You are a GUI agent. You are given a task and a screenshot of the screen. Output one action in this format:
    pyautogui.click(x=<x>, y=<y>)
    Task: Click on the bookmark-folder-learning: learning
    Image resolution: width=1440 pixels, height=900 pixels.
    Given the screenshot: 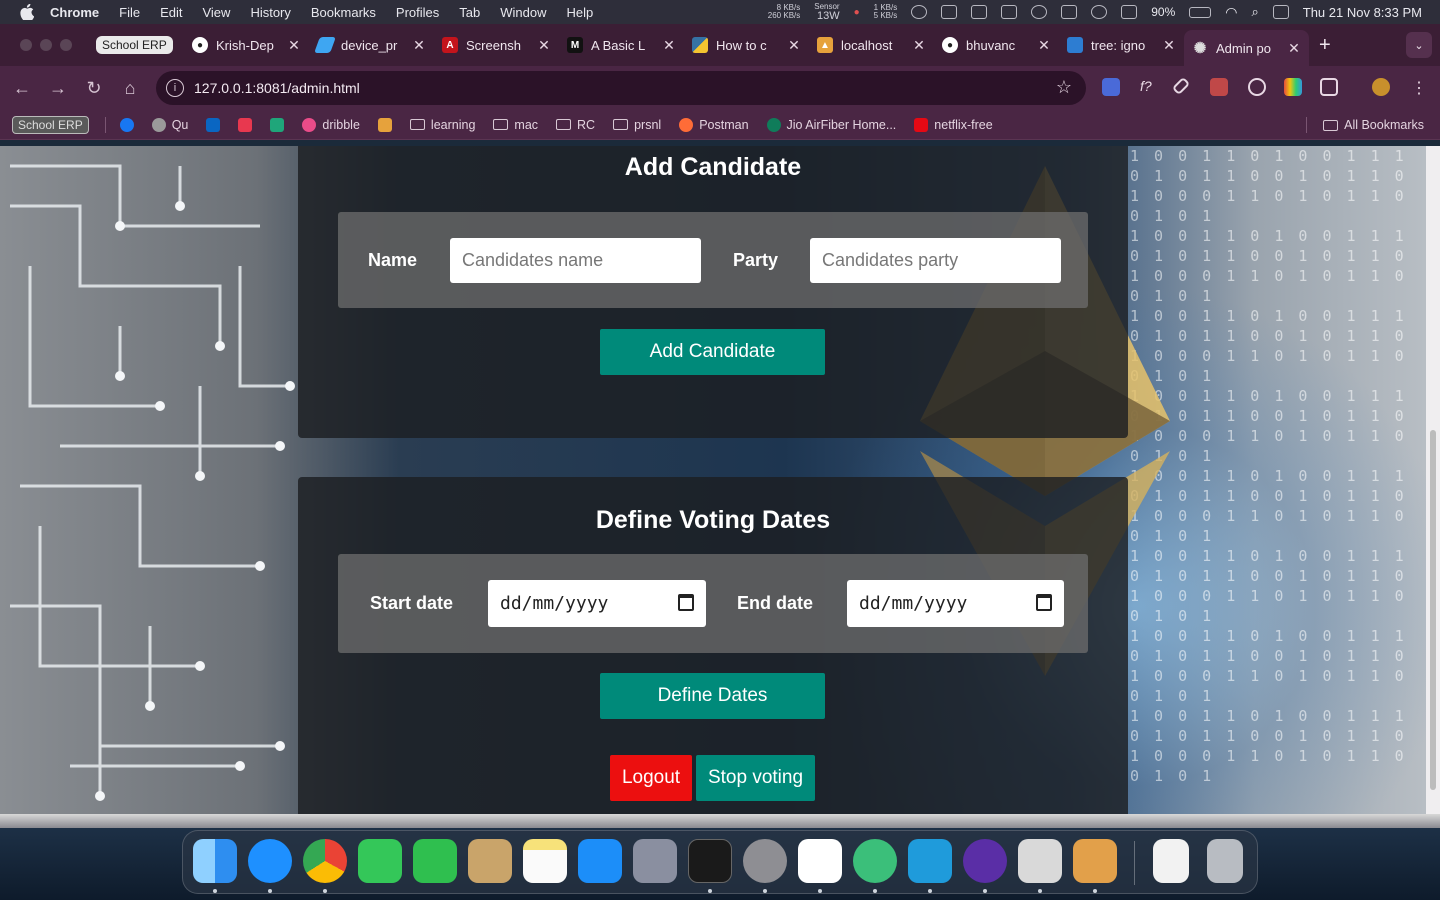 What is the action you would take?
    pyautogui.click(x=442, y=125)
    